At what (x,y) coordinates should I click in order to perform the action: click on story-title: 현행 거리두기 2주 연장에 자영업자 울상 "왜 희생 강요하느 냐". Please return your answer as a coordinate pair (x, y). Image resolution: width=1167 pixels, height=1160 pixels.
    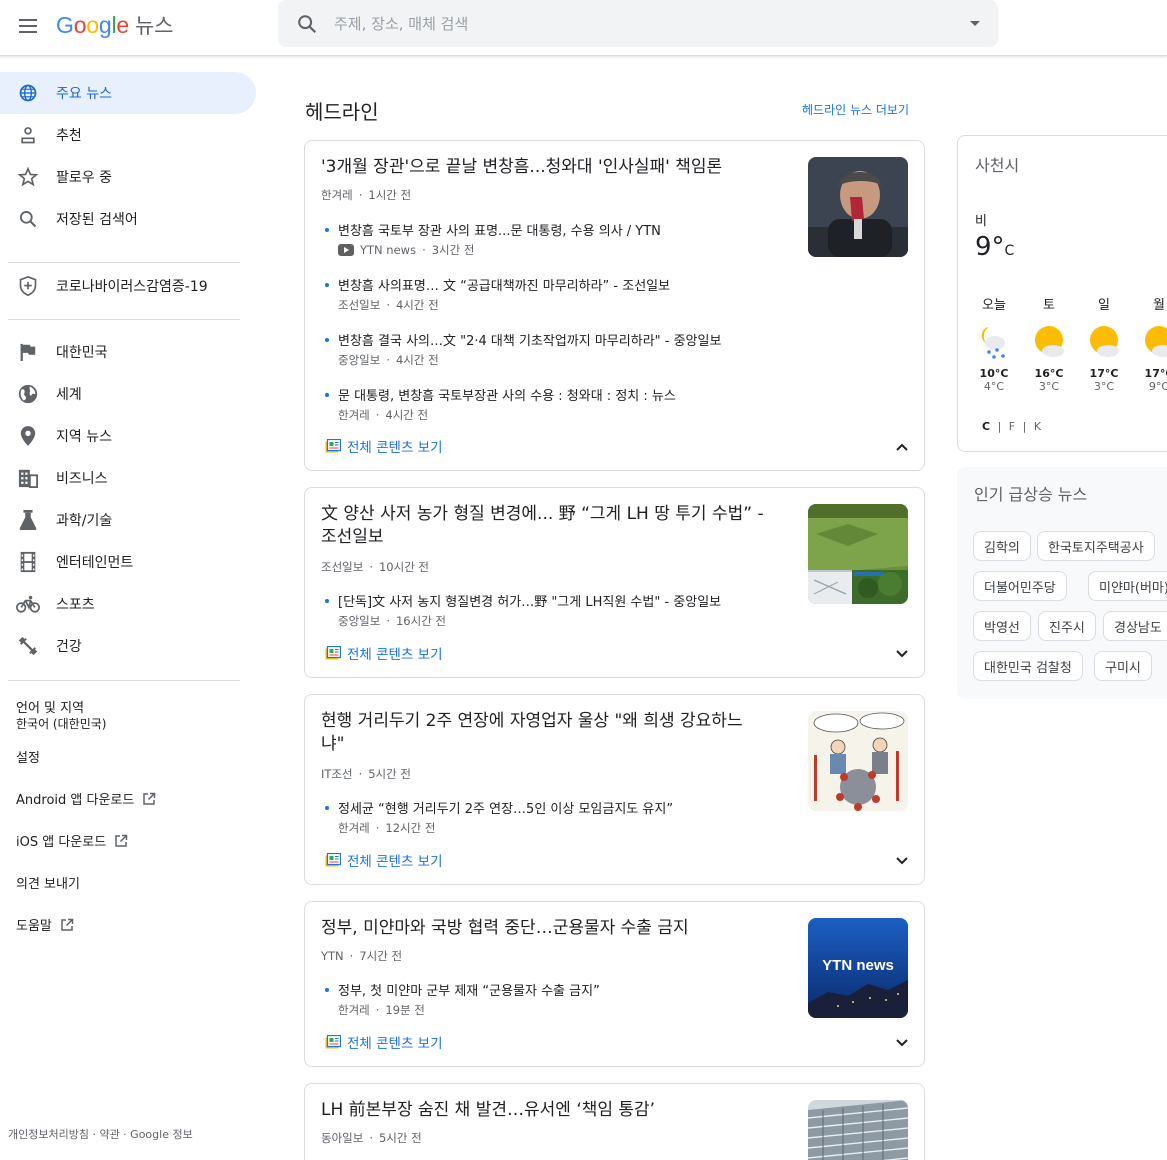
    Looking at the image, I should click on (532, 733).